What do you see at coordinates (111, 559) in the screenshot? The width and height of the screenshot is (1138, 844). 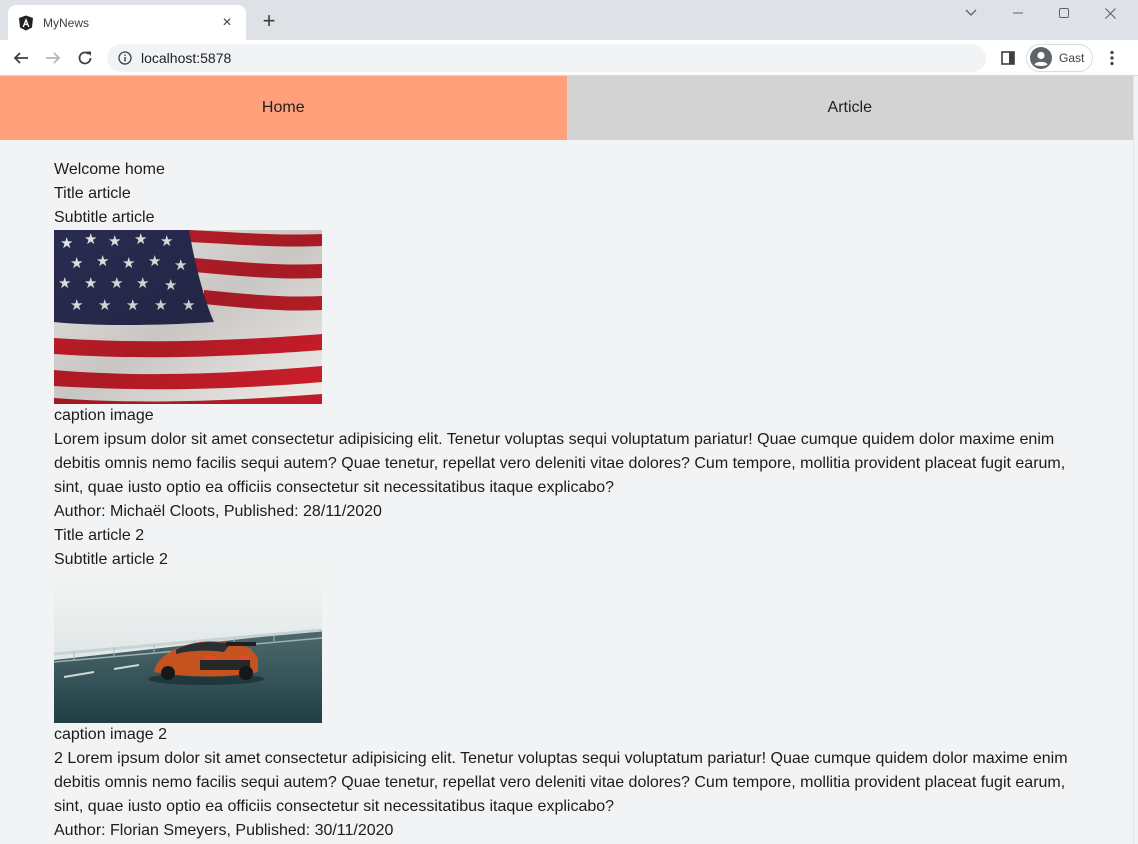 I see `article-subtitle: Subtitle article 2` at bounding box center [111, 559].